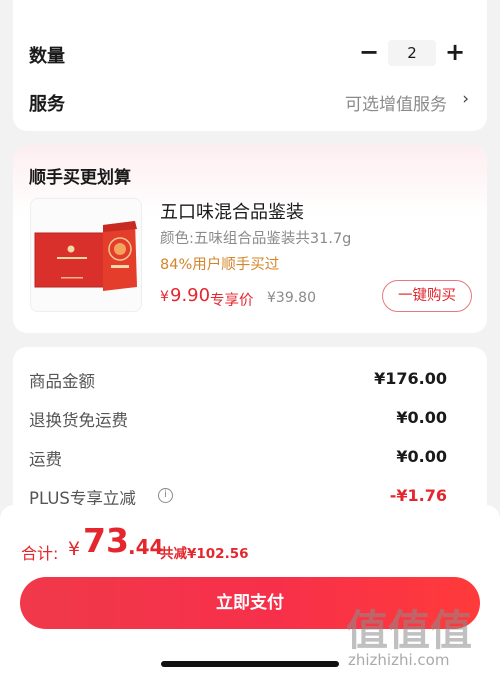 This screenshot has width=500, height=680. I want to click on pay-now-button: 立即支付, so click(250, 603).